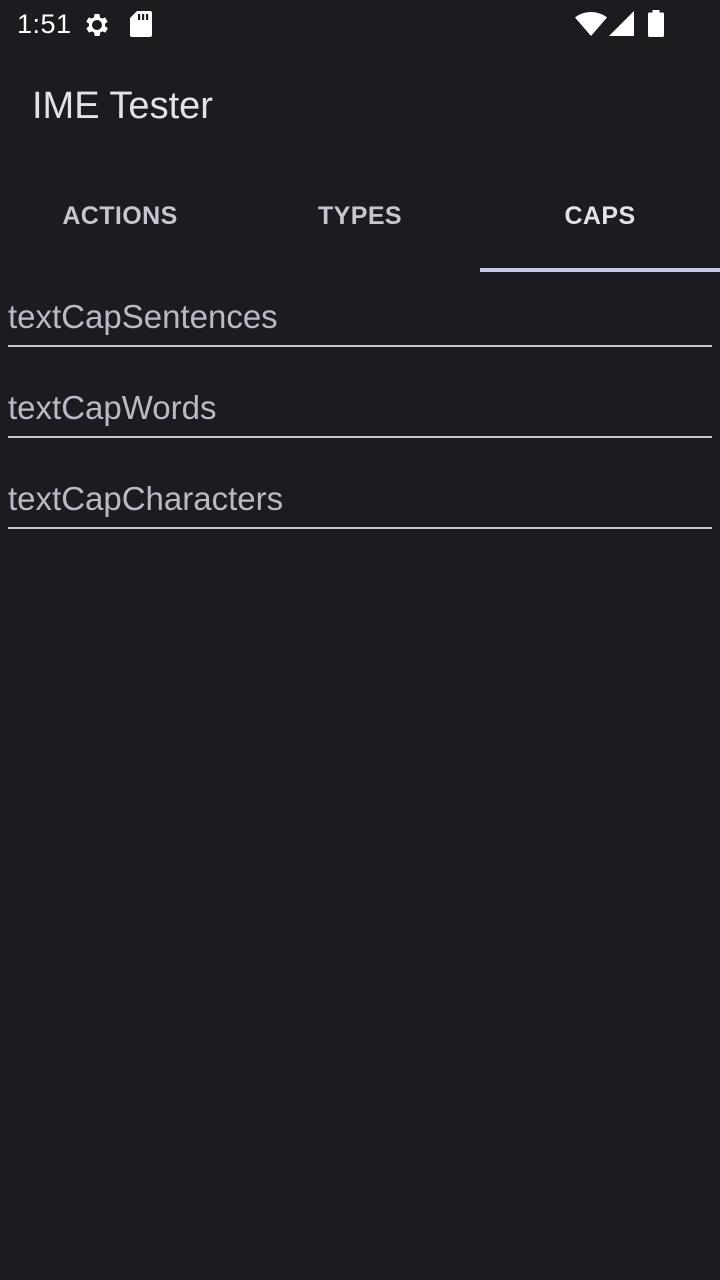 The height and width of the screenshot is (1280, 720). What do you see at coordinates (360, 318) in the screenshot?
I see `text-cap-sentences-field: textCapSentences` at bounding box center [360, 318].